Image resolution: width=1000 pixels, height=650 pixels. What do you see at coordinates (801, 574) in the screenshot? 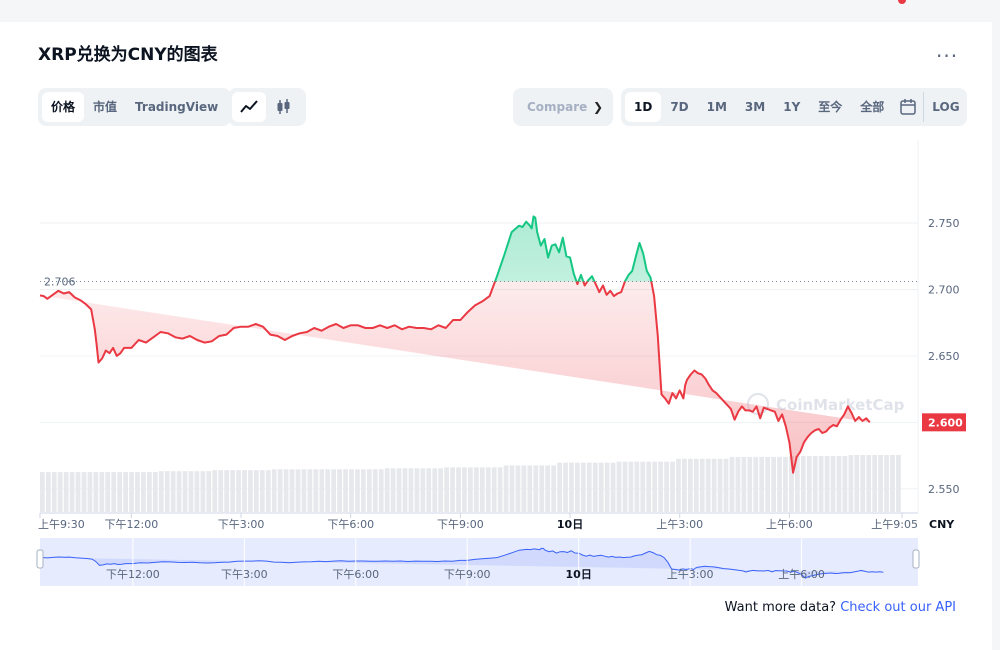
I see `navigator-tick-label: 上午6:00` at bounding box center [801, 574].